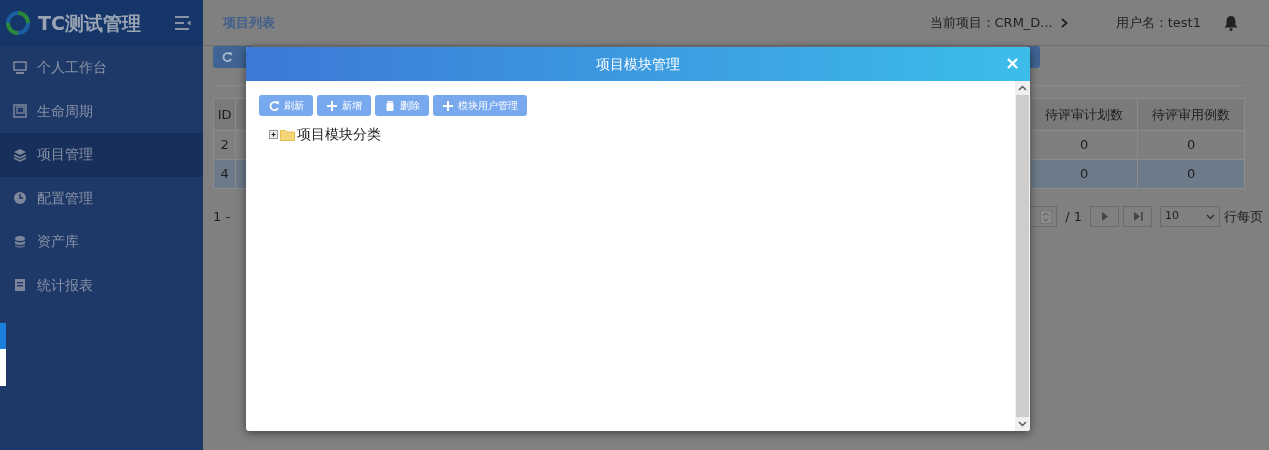 The width and height of the screenshot is (1269, 450). Describe the element at coordinates (390, 105) in the screenshot. I see `trash-icon` at that location.